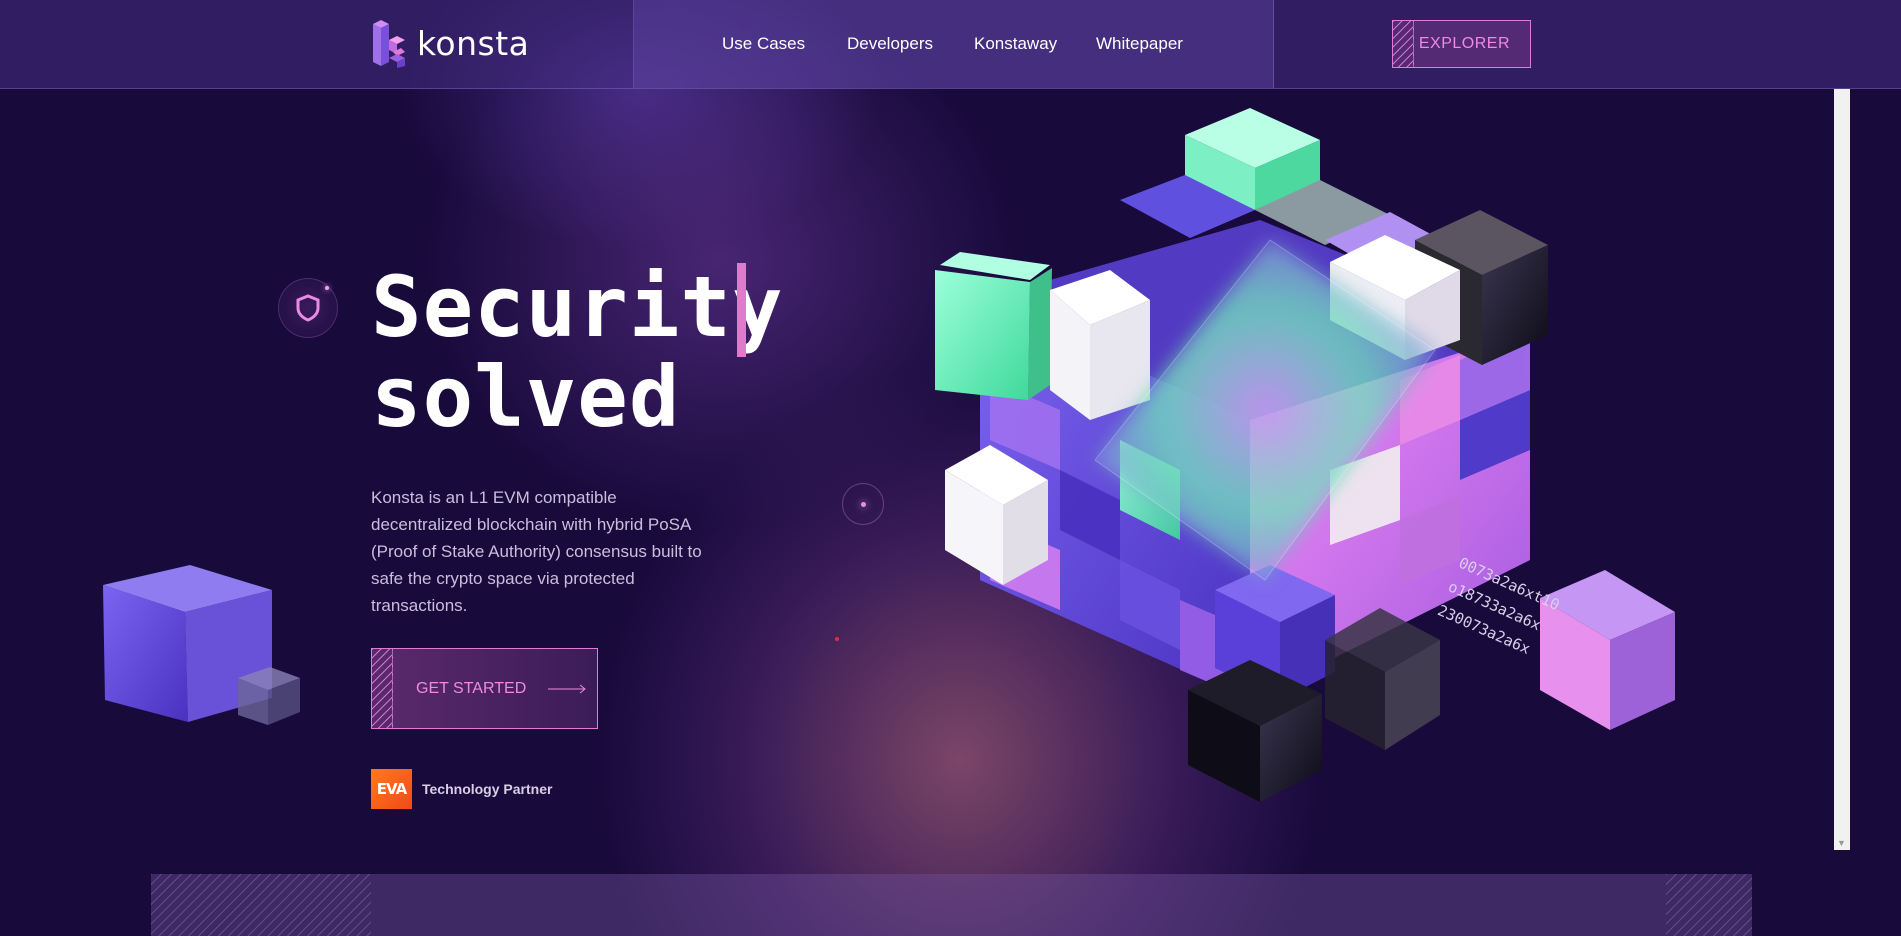  I want to click on scroll-down-arrow-icon: ▼, so click(1841, 843).